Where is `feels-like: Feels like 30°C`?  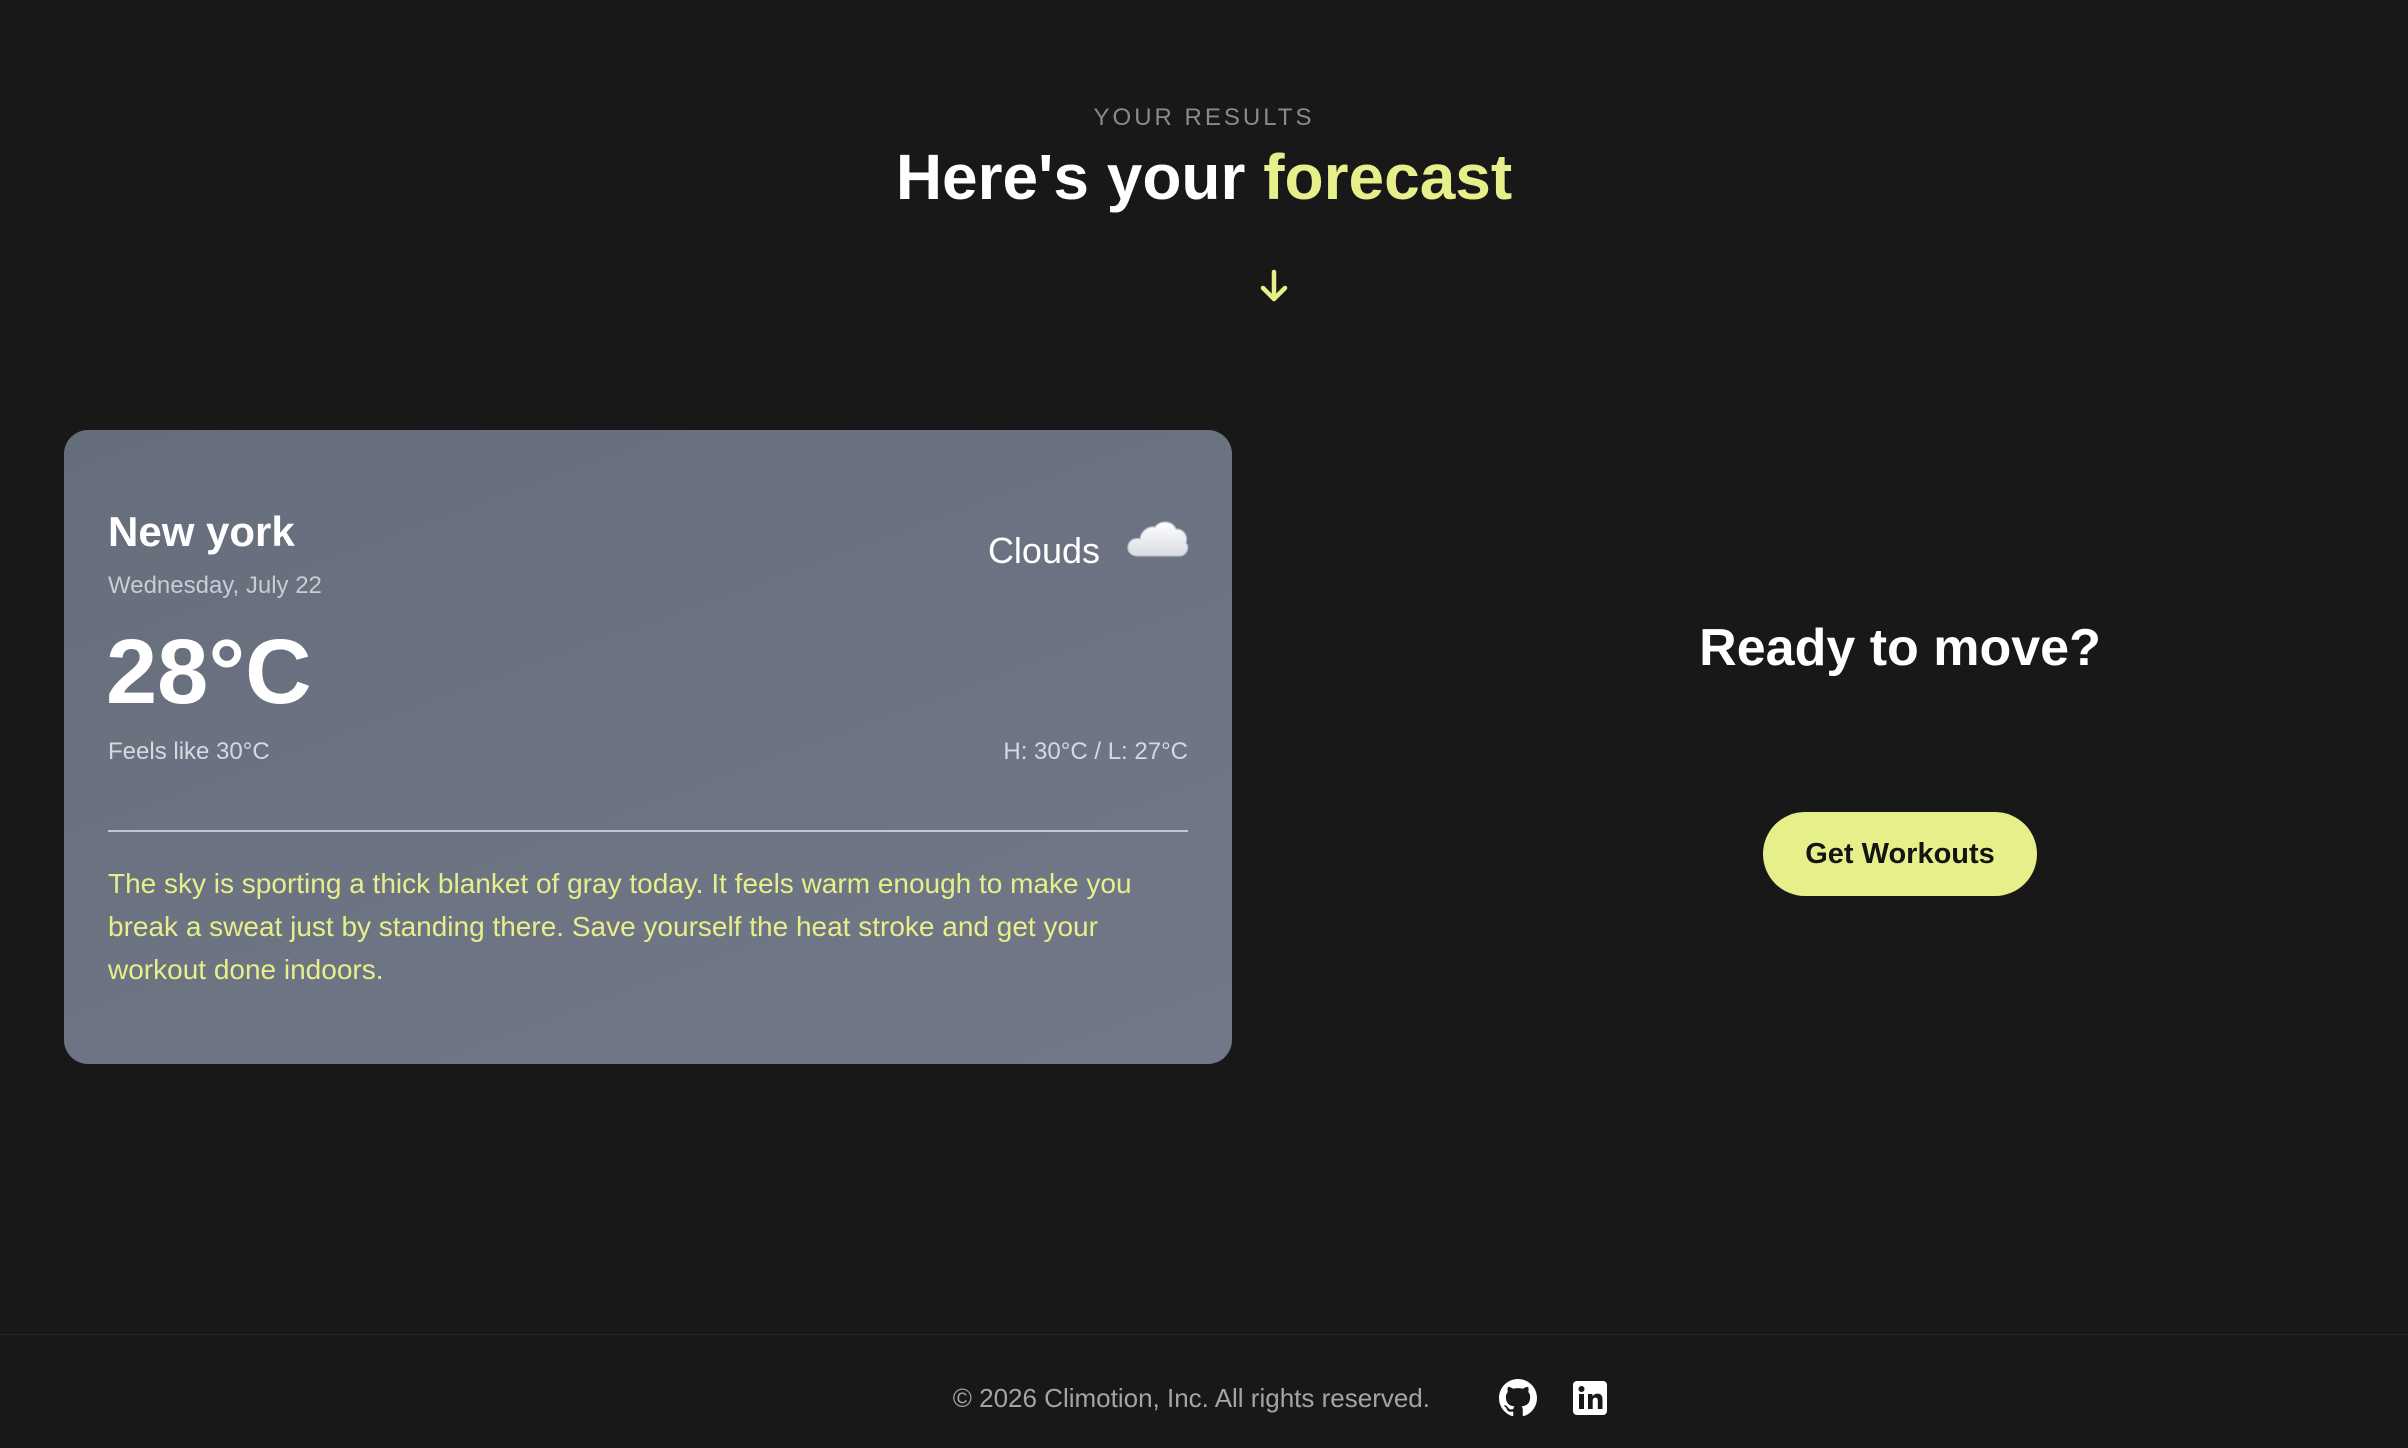 feels-like: Feels like 30°C is located at coordinates (189, 751).